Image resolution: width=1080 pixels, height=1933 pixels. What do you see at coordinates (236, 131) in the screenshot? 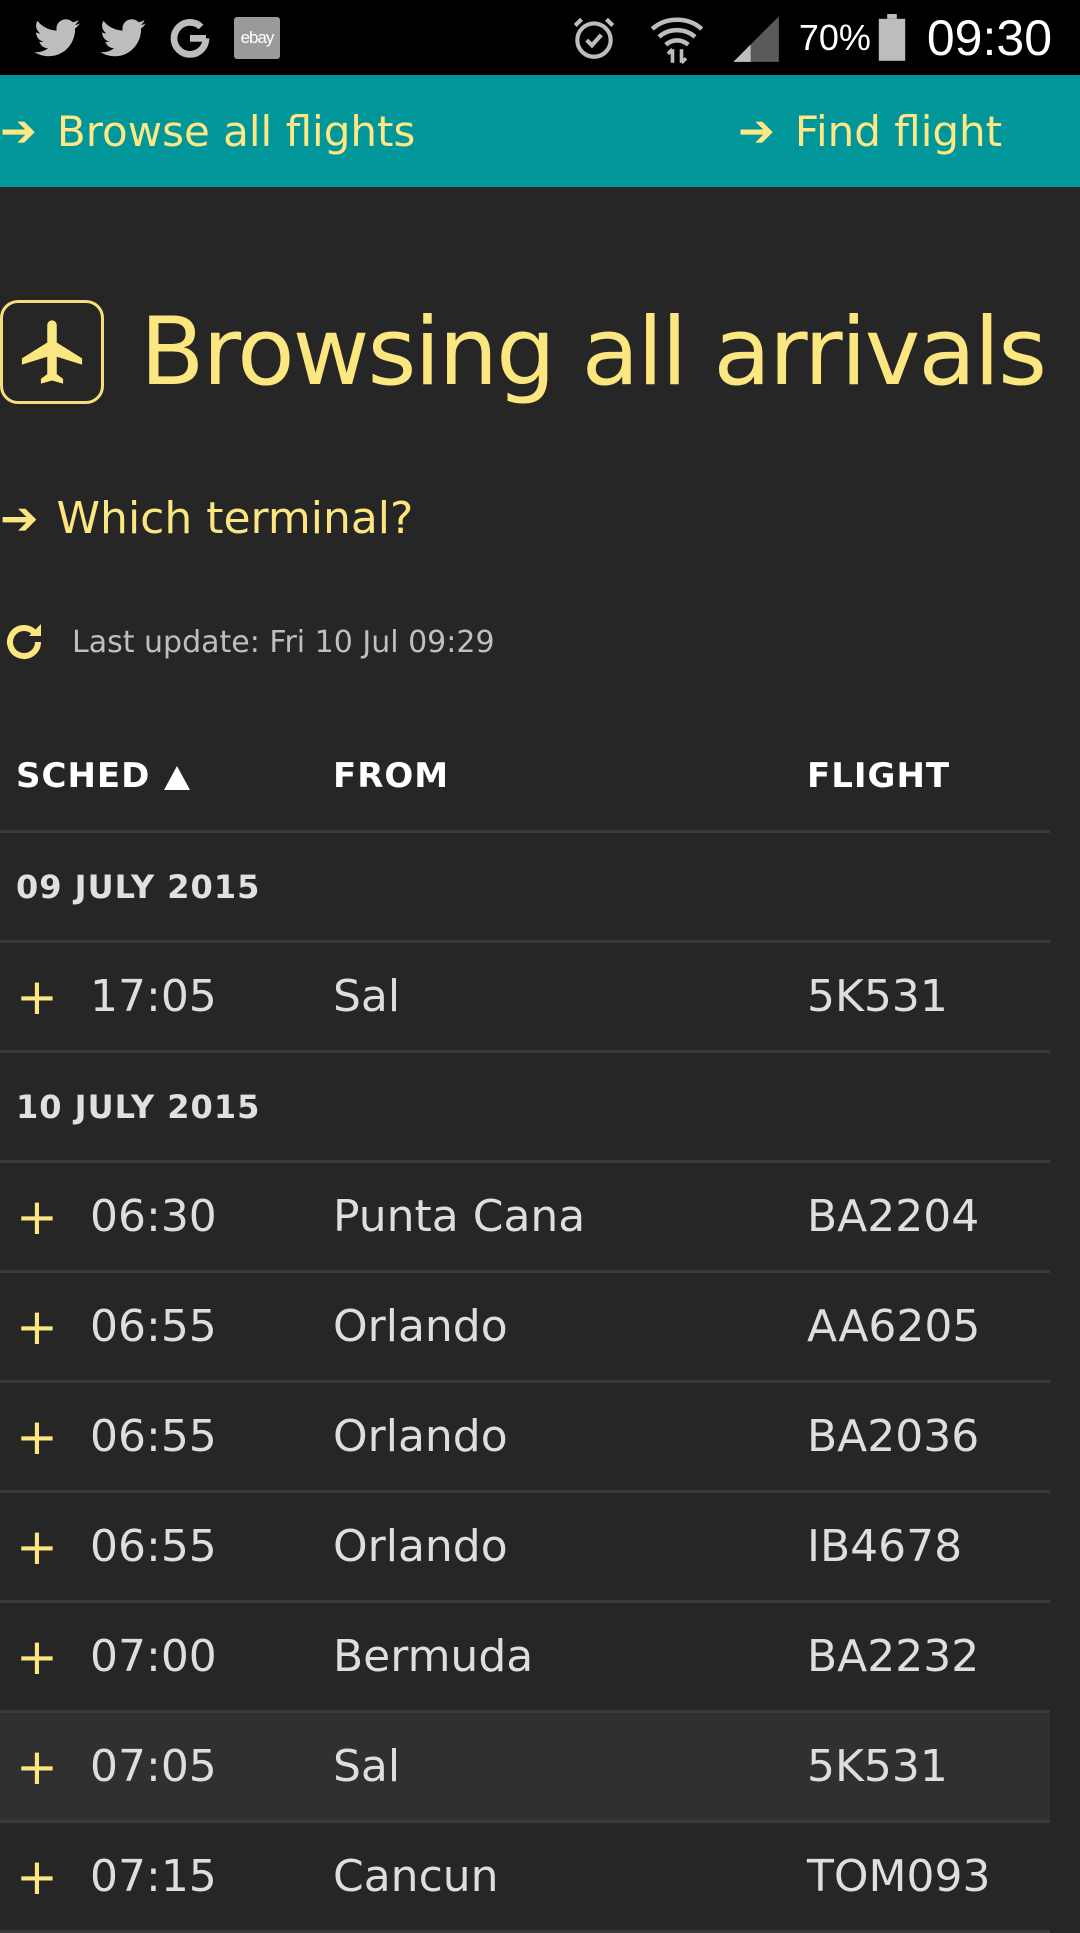
I see `browse-all-flights-label: Browse all flights` at bounding box center [236, 131].